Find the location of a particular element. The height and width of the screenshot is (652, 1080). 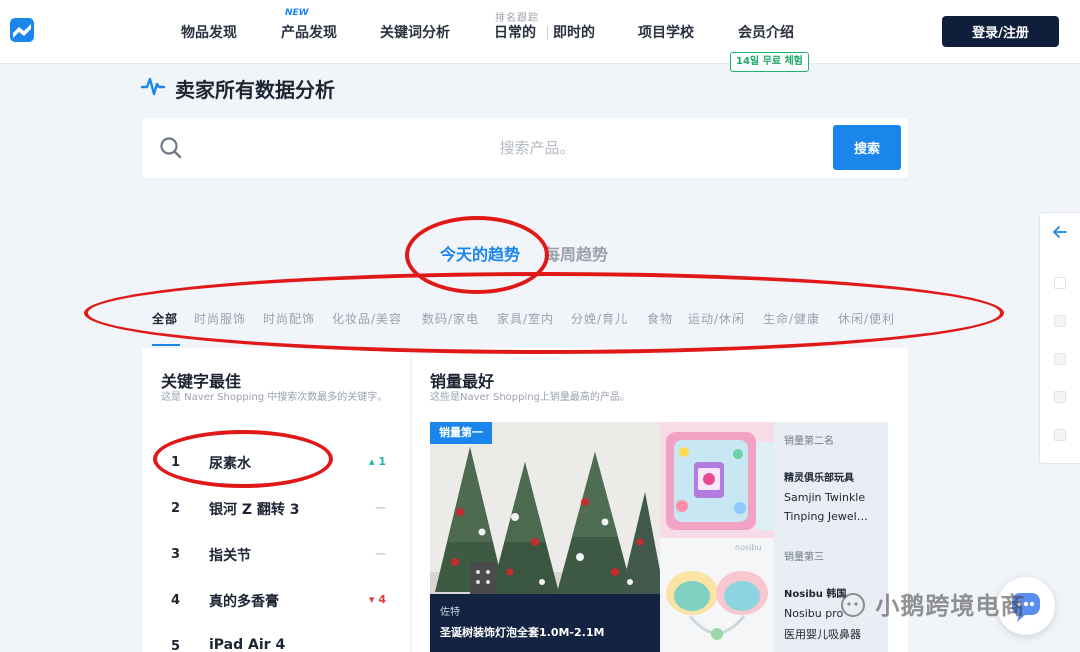

keyword-text: 真的多香膏 is located at coordinates (244, 602).